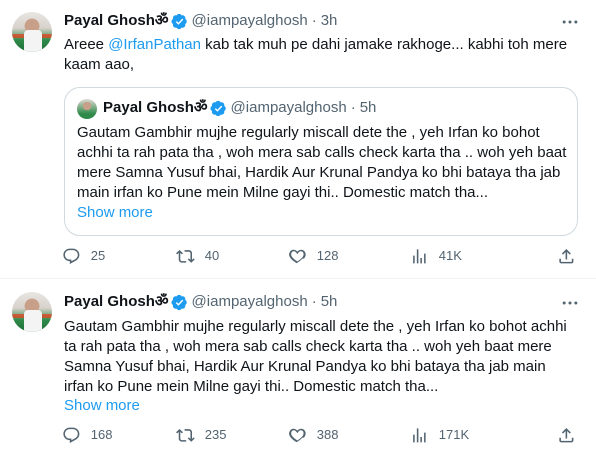  Describe the element at coordinates (368, 107) in the screenshot. I see `quoted-tweet-time: 5h` at that location.